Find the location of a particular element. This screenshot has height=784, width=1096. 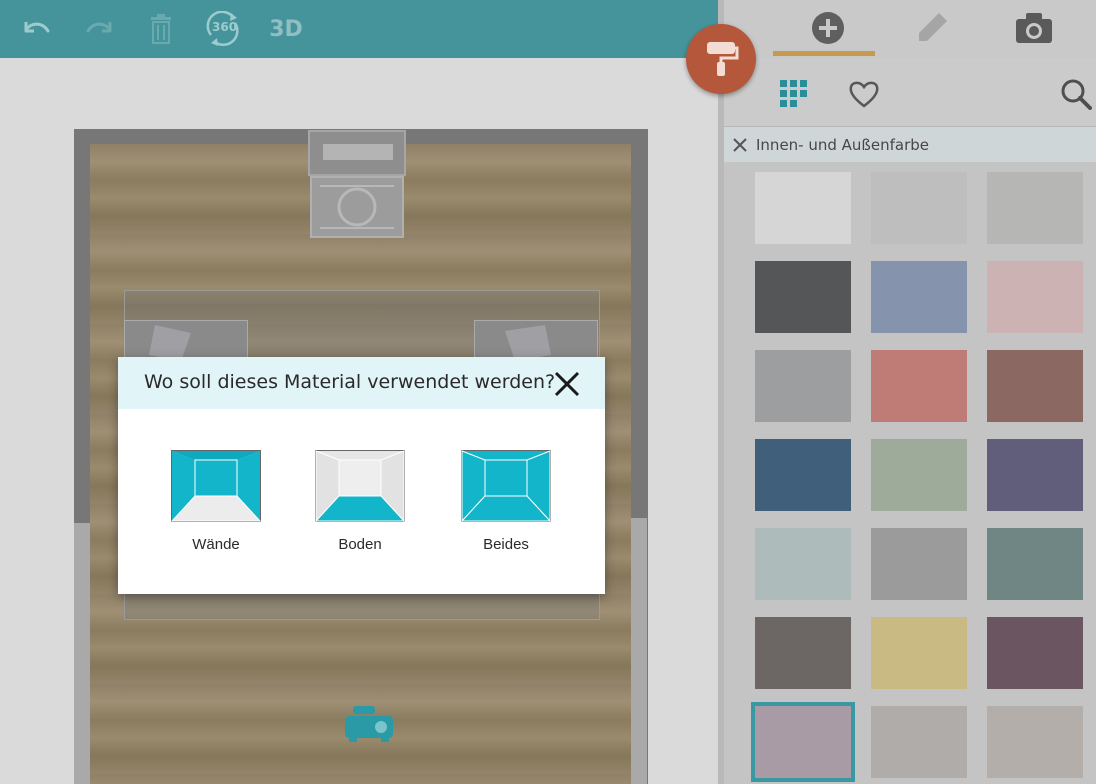

heart-icon is located at coordinates (864, 94).